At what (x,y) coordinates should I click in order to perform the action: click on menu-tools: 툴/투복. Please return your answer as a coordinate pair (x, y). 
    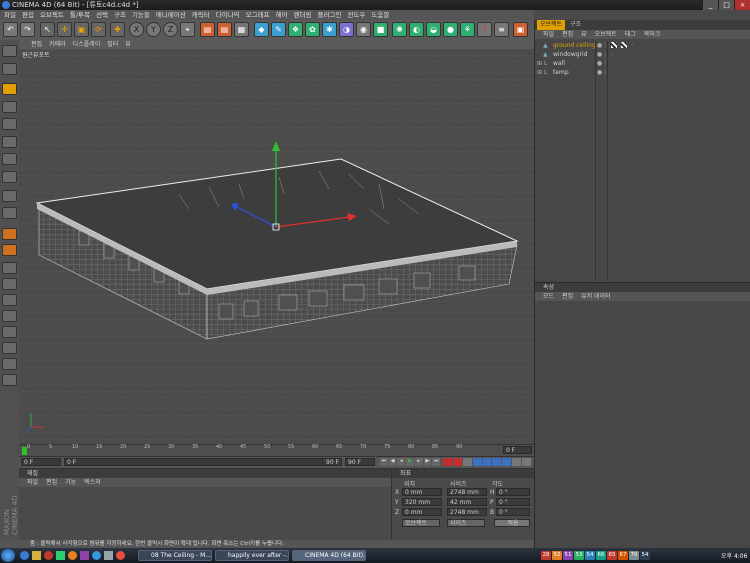
    Looking at the image, I should click on (80, 15).